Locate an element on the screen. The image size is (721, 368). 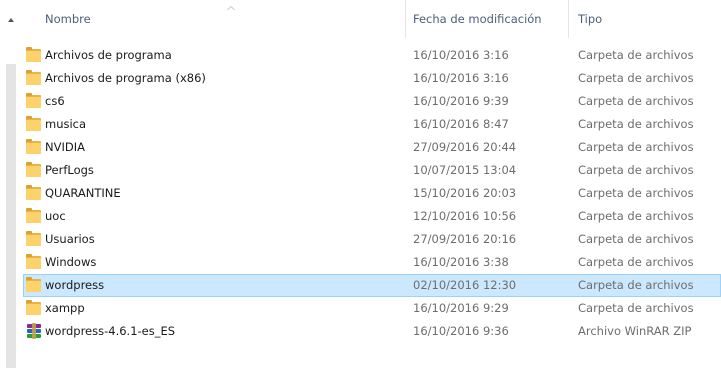
sort-ascending-icon is located at coordinates (231, 8).